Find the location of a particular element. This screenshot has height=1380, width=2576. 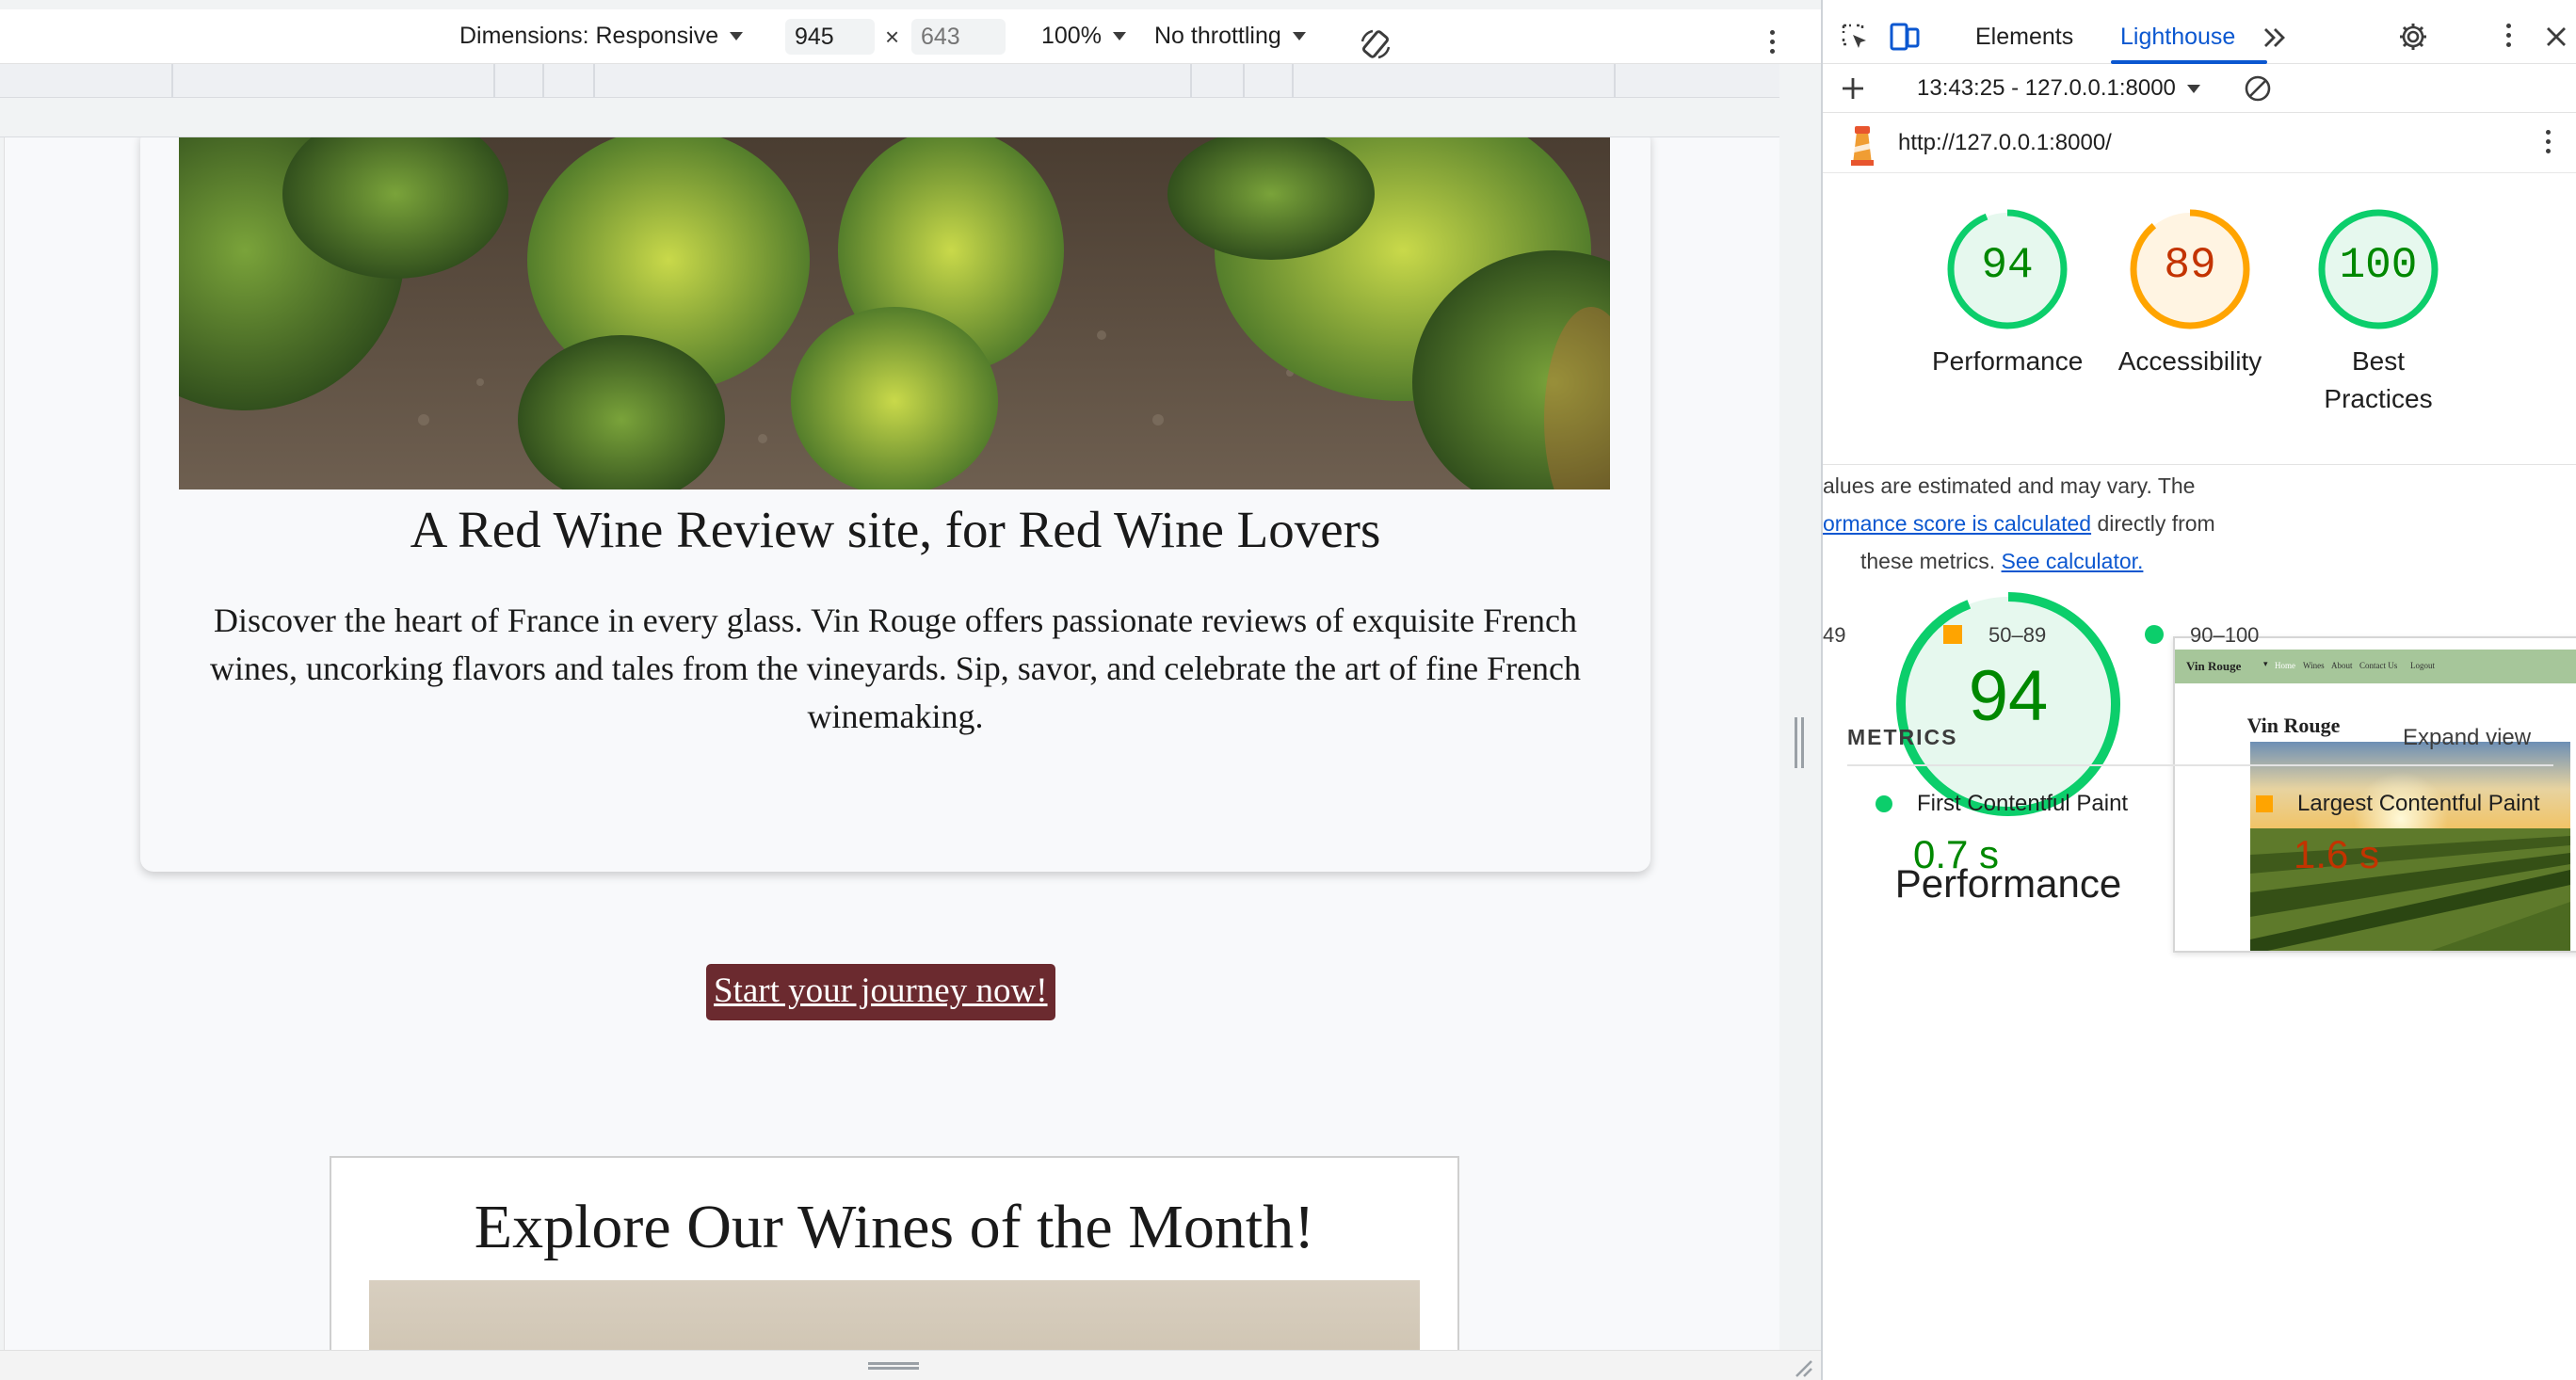

wine-bottle-image is located at coordinates (894, 1315).